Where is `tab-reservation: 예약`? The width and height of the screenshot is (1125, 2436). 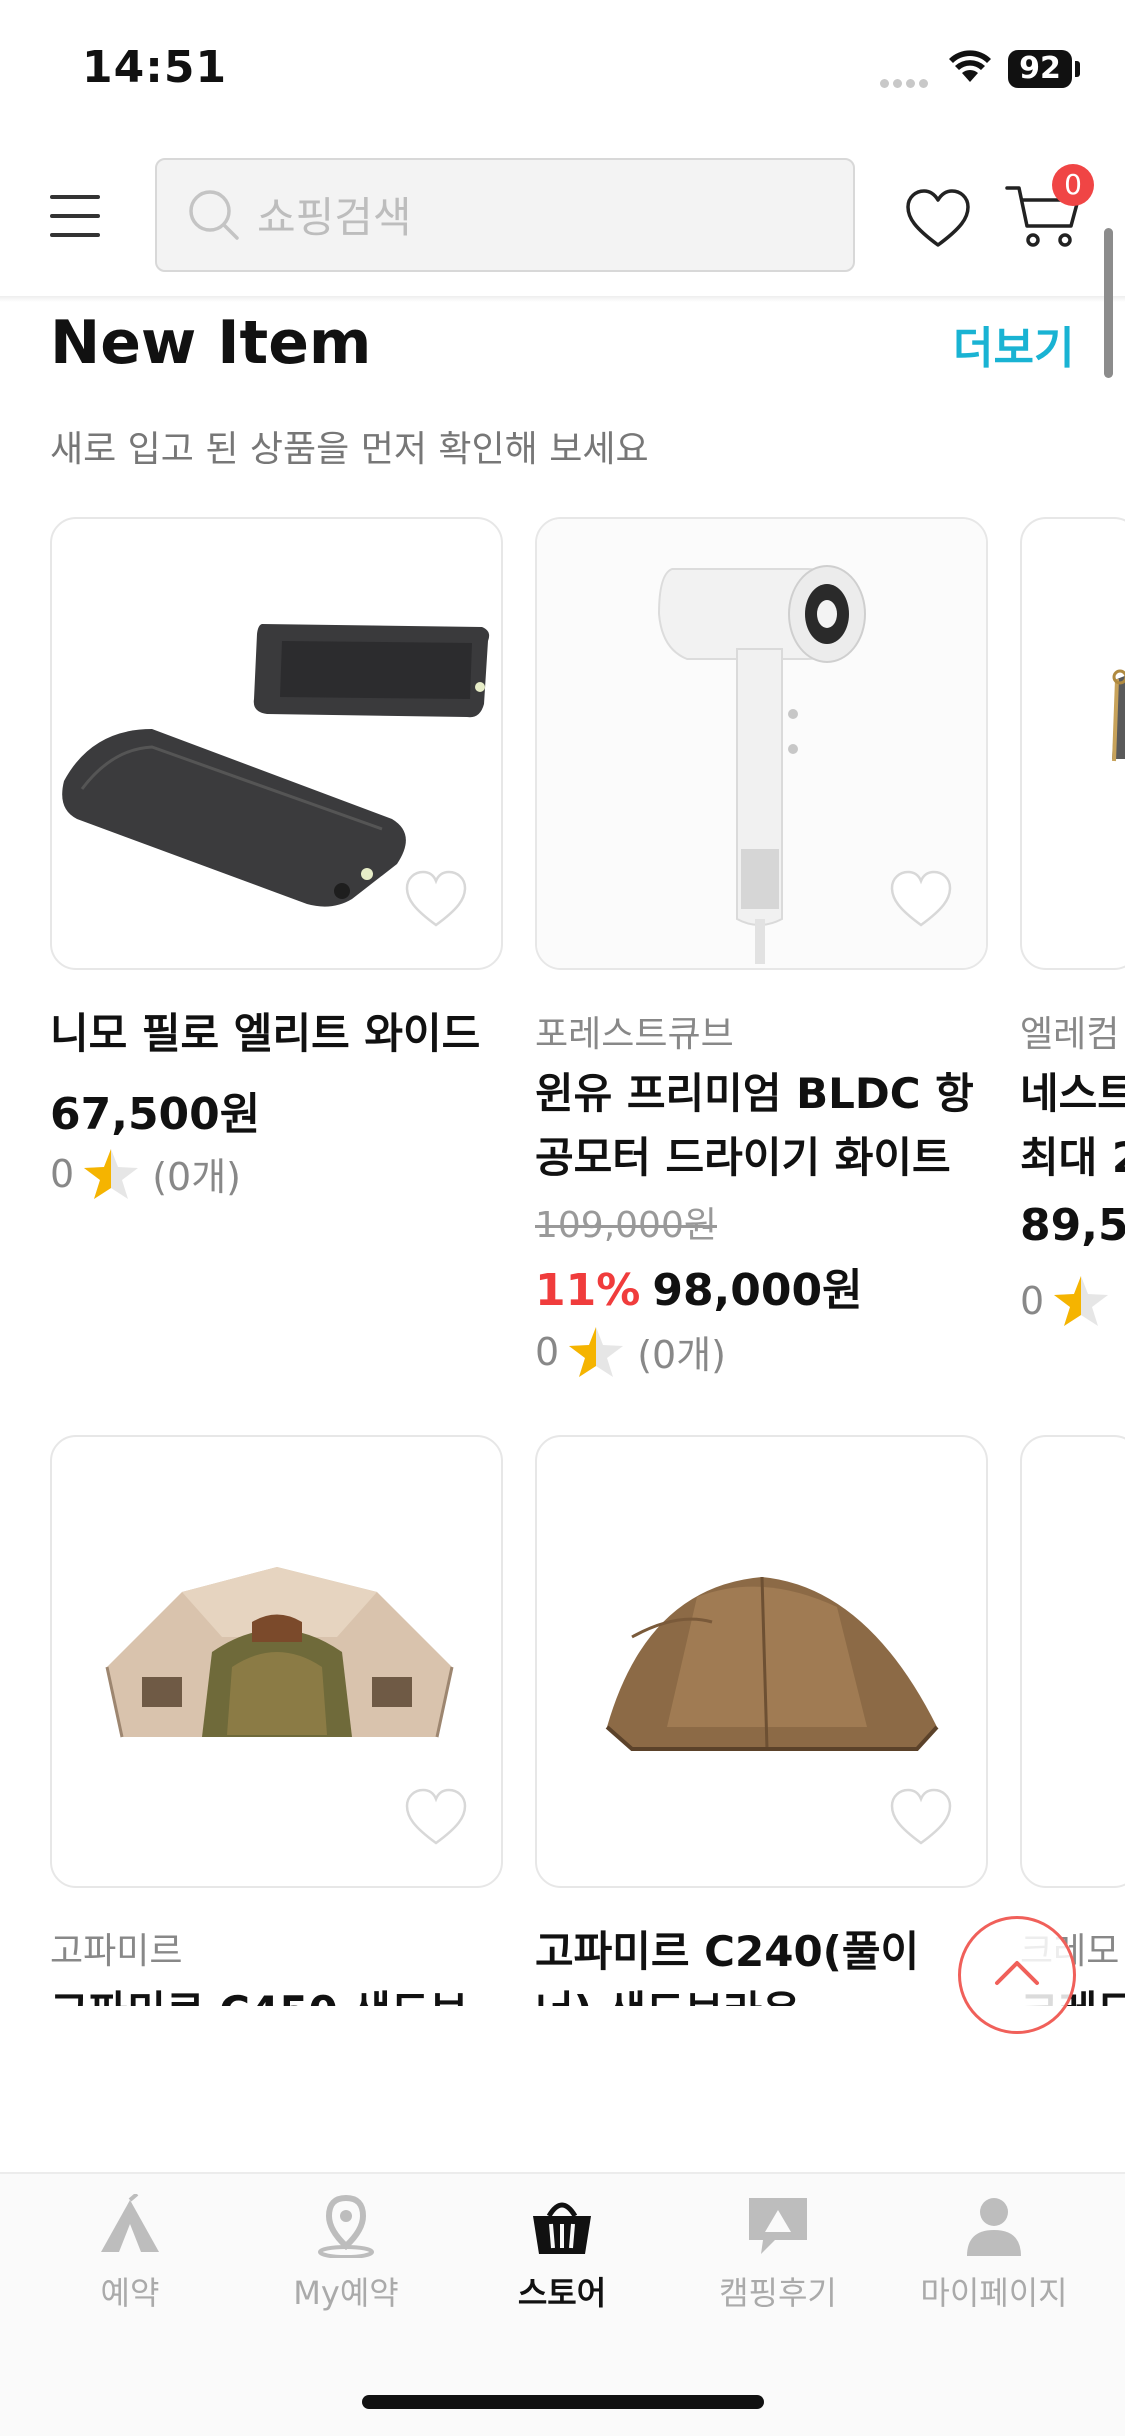 tab-reservation: 예약 is located at coordinates (130, 2269).